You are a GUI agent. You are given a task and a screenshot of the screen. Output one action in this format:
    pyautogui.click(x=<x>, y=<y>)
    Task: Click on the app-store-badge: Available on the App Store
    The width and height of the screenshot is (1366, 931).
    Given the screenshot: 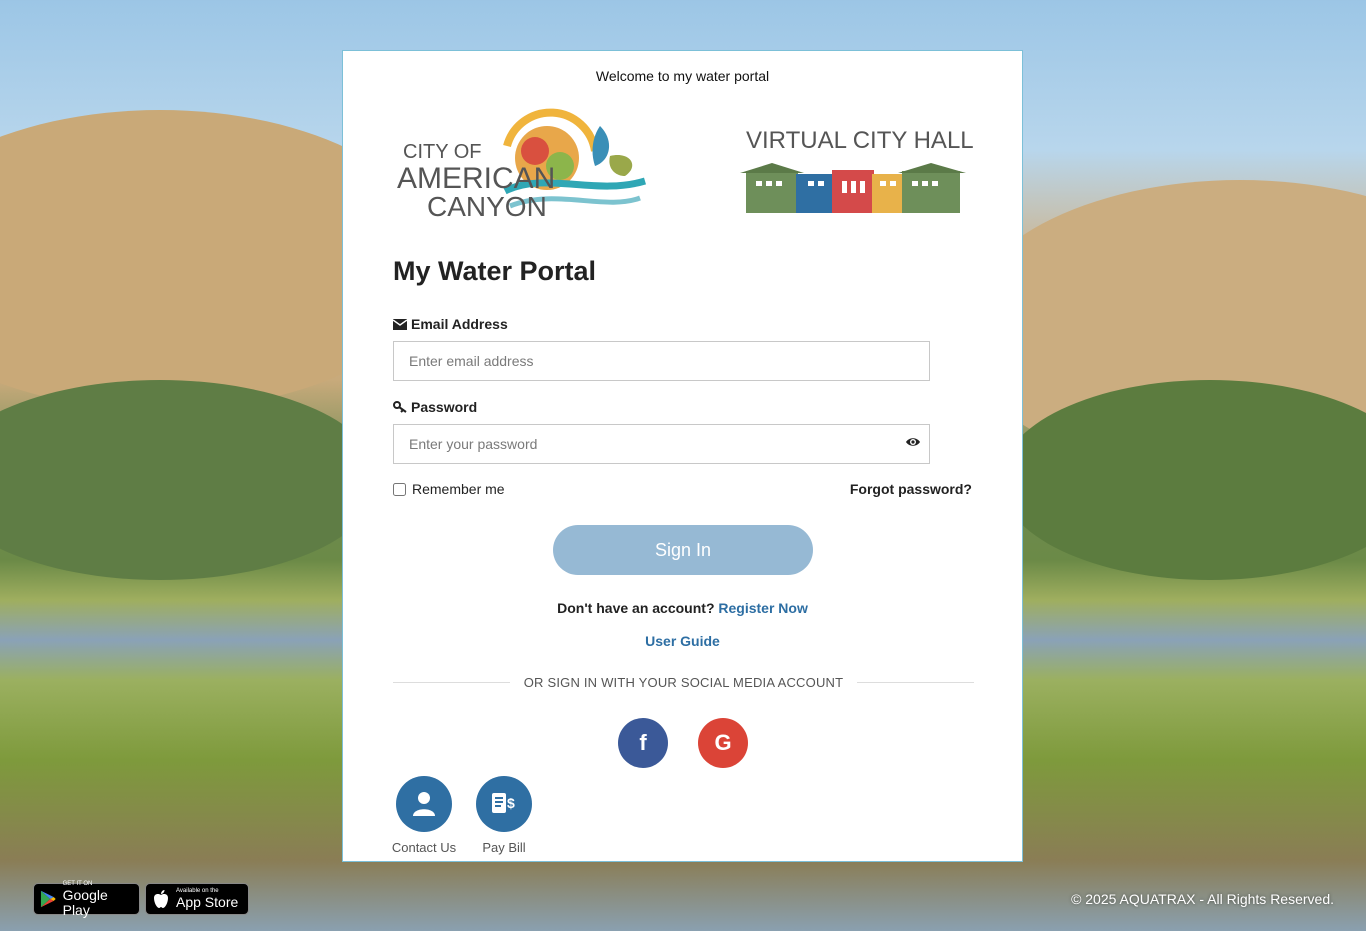 What is the action you would take?
    pyautogui.click(x=197, y=899)
    